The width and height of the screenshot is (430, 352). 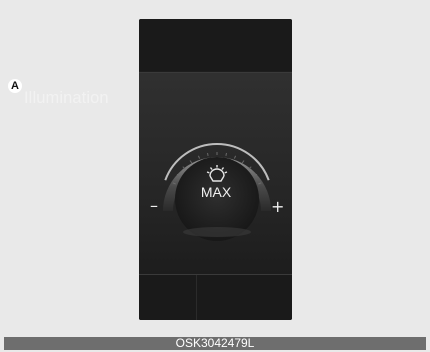 I want to click on decrease-button: –, so click(x=154, y=205).